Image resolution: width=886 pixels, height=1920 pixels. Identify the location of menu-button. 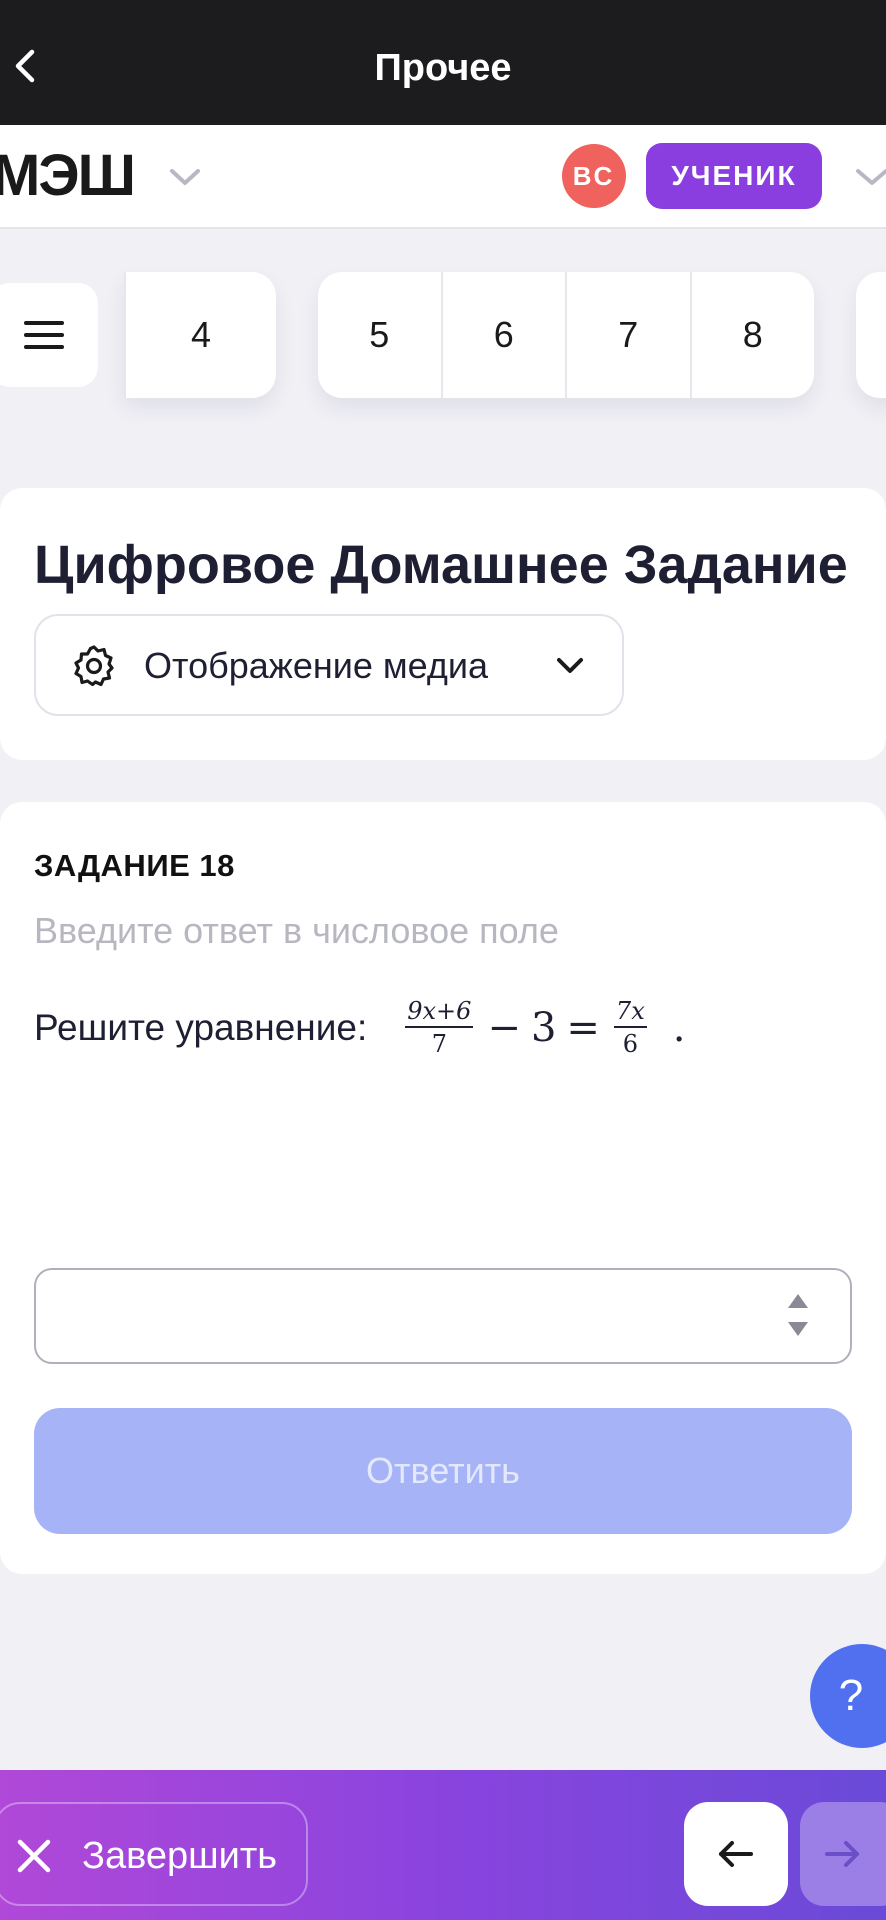
(49, 335).